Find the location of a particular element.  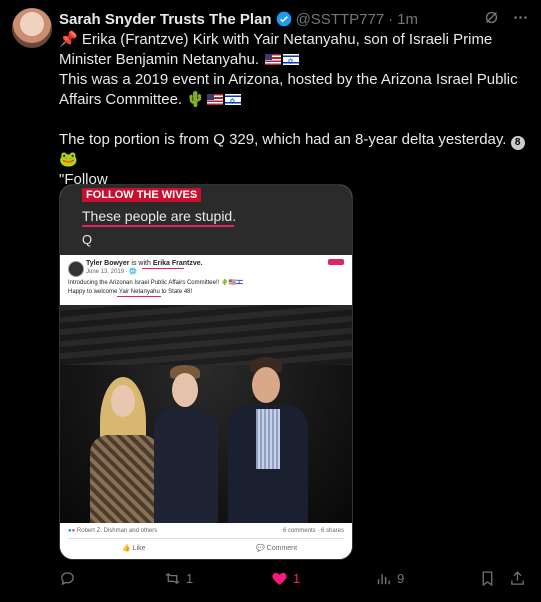

person-2-face is located at coordinates (185, 390).